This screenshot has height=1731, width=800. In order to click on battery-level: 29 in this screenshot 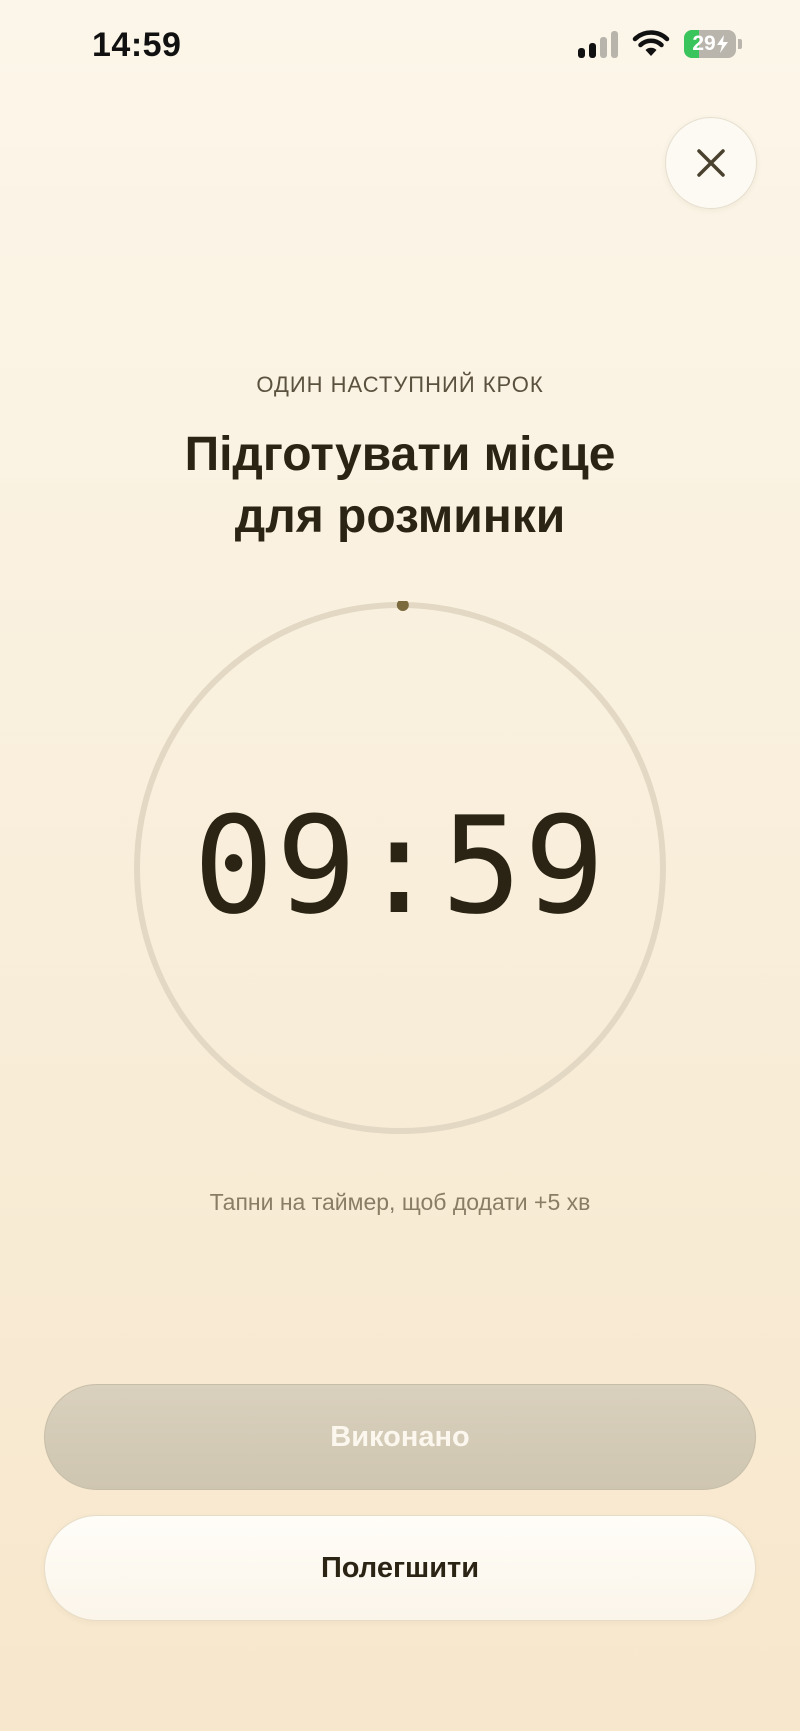, I will do `click(704, 43)`.